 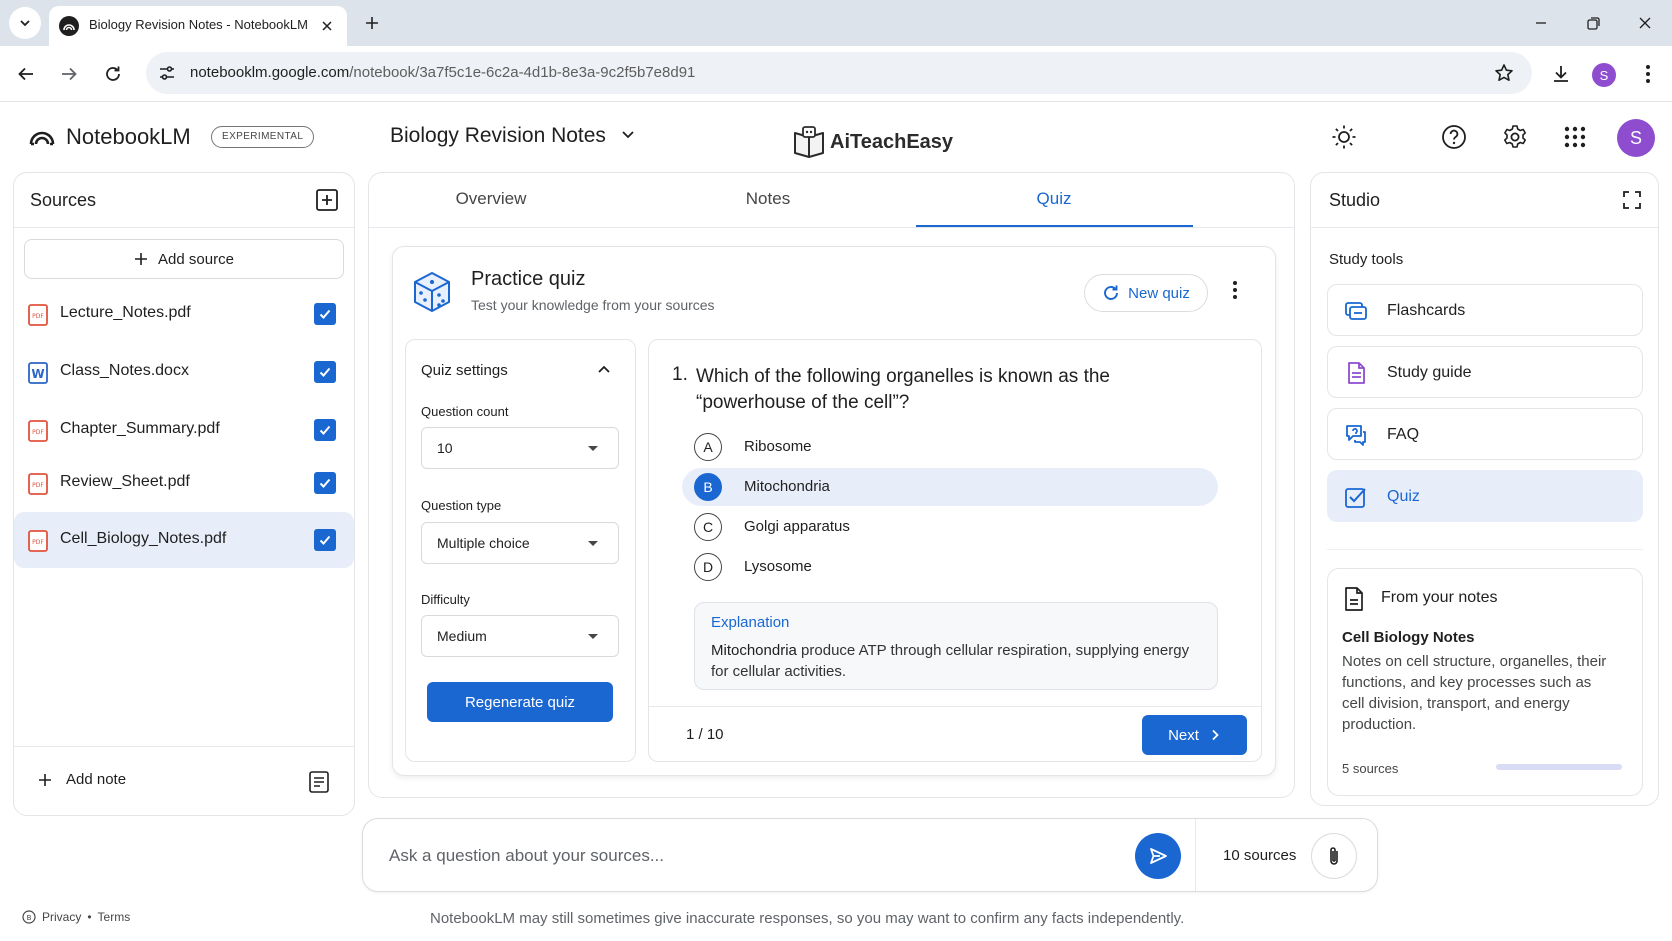 I want to click on question-type-label: Question type, so click(x=461, y=505).